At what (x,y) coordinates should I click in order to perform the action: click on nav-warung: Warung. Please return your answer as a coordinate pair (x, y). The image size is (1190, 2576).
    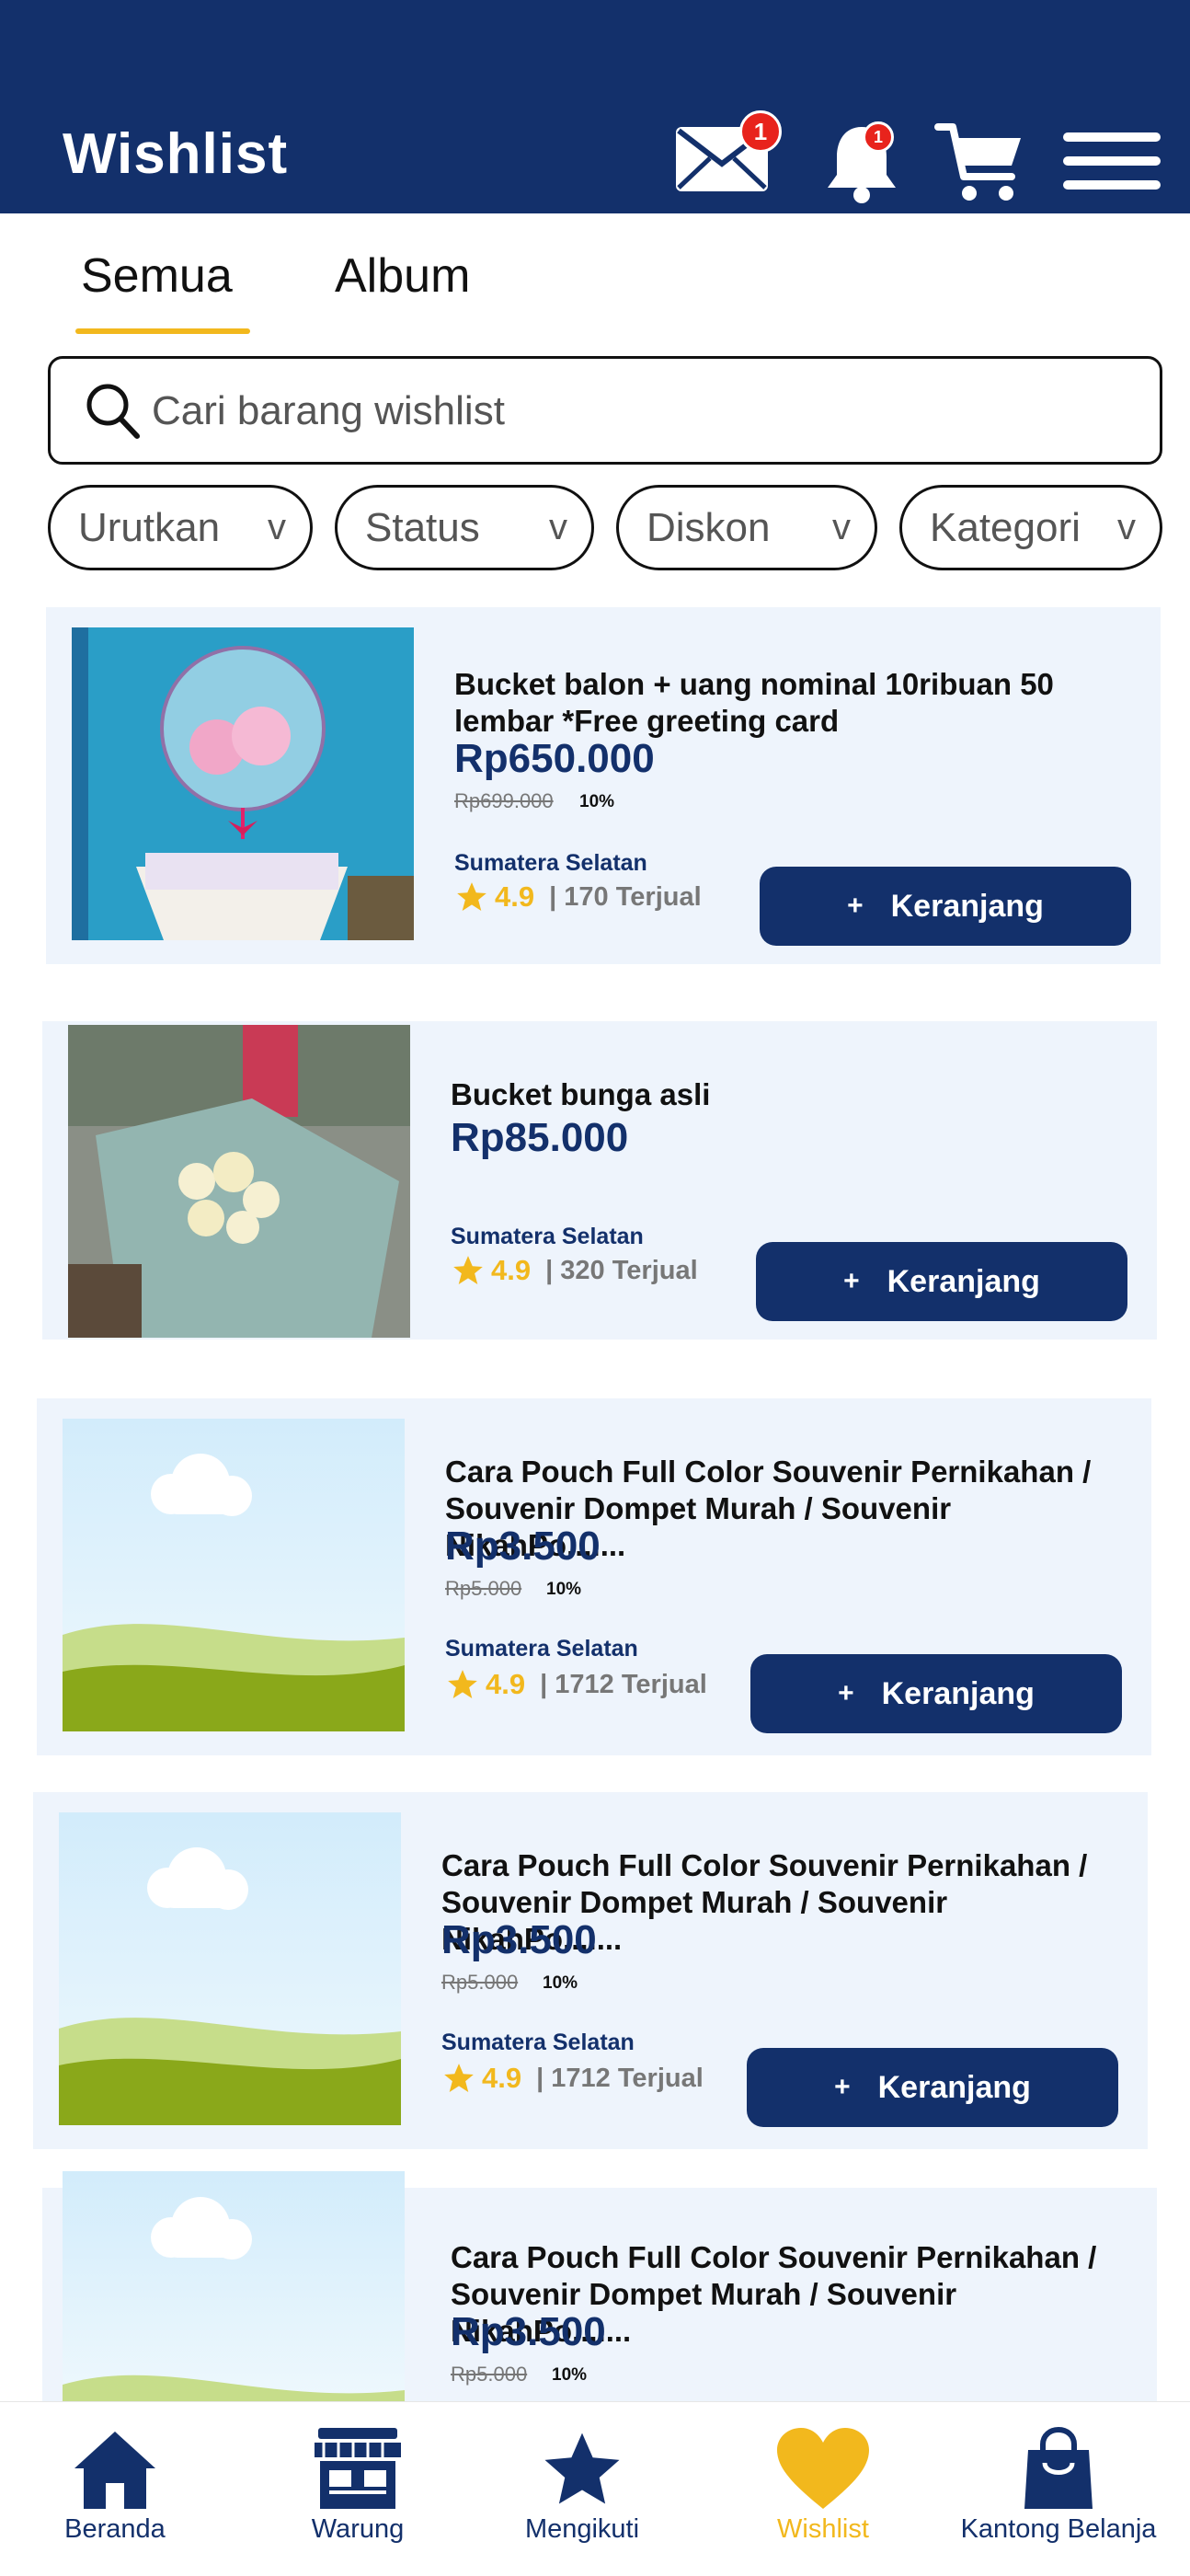
    Looking at the image, I should click on (358, 2489).